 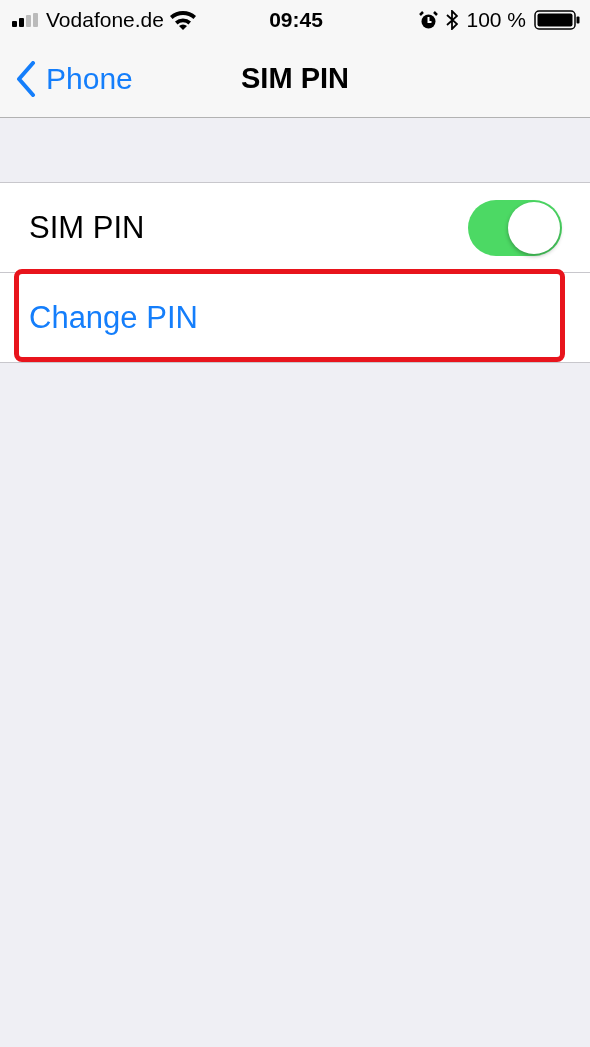 I want to click on battery-icon, so click(x=557, y=20).